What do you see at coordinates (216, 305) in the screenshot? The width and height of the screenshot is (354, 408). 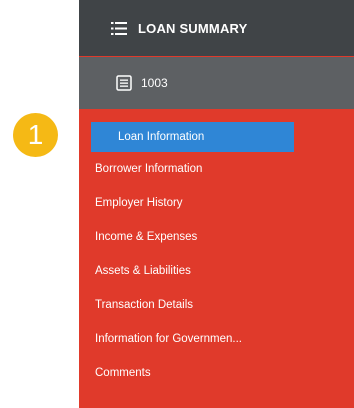 I see `menu-item-transaction-details: Transaction Details` at bounding box center [216, 305].